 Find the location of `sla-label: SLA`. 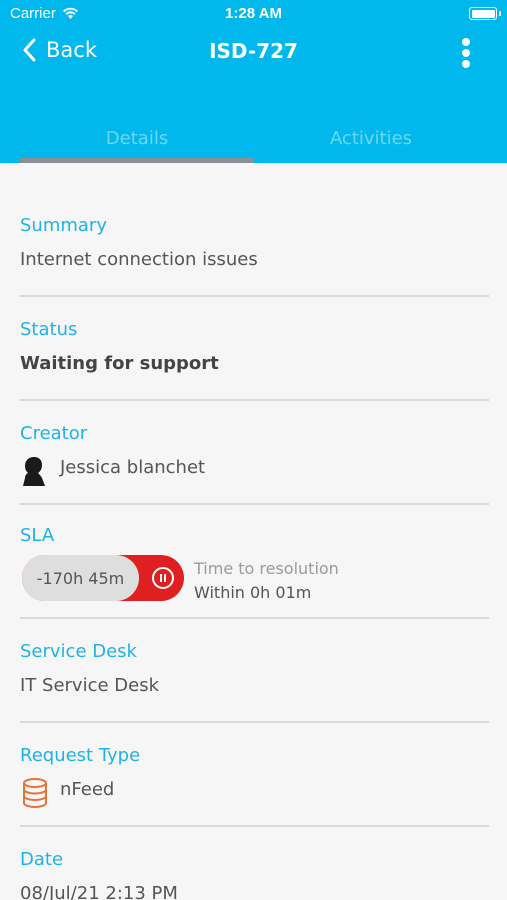

sla-label: SLA is located at coordinates (37, 535).